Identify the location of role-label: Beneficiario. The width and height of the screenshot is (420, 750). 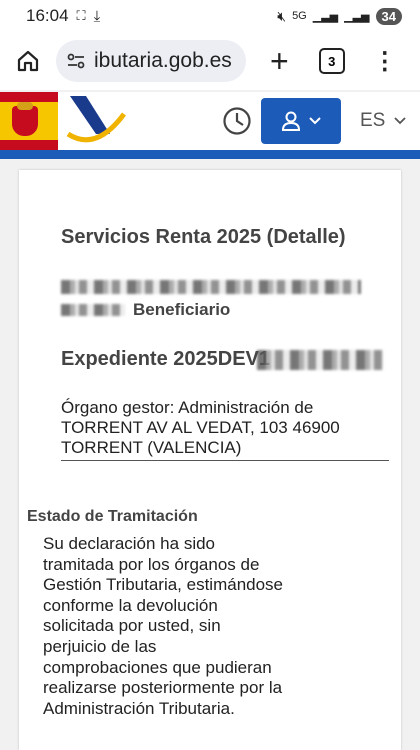
(182, 309).